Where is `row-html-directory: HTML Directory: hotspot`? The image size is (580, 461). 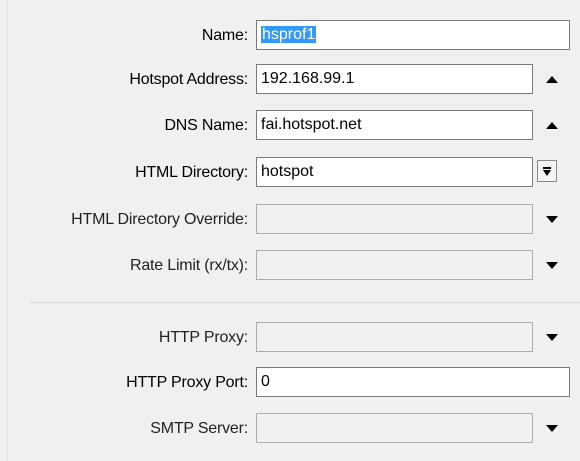 row-html-directory: HTML Directory: hotspot is located at coordinates (290, 173).